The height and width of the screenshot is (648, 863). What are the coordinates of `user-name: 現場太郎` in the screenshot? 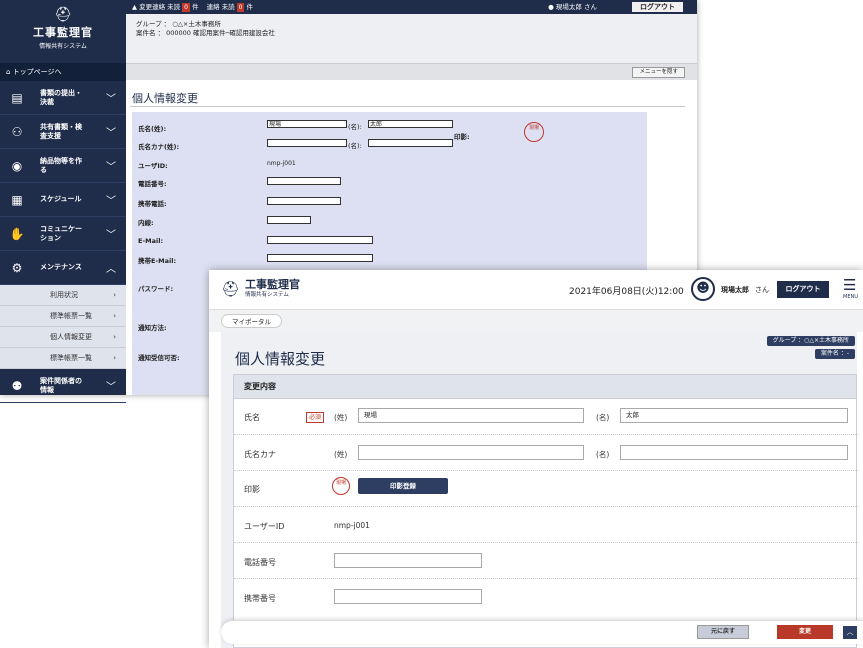 It's located at (735, 290).